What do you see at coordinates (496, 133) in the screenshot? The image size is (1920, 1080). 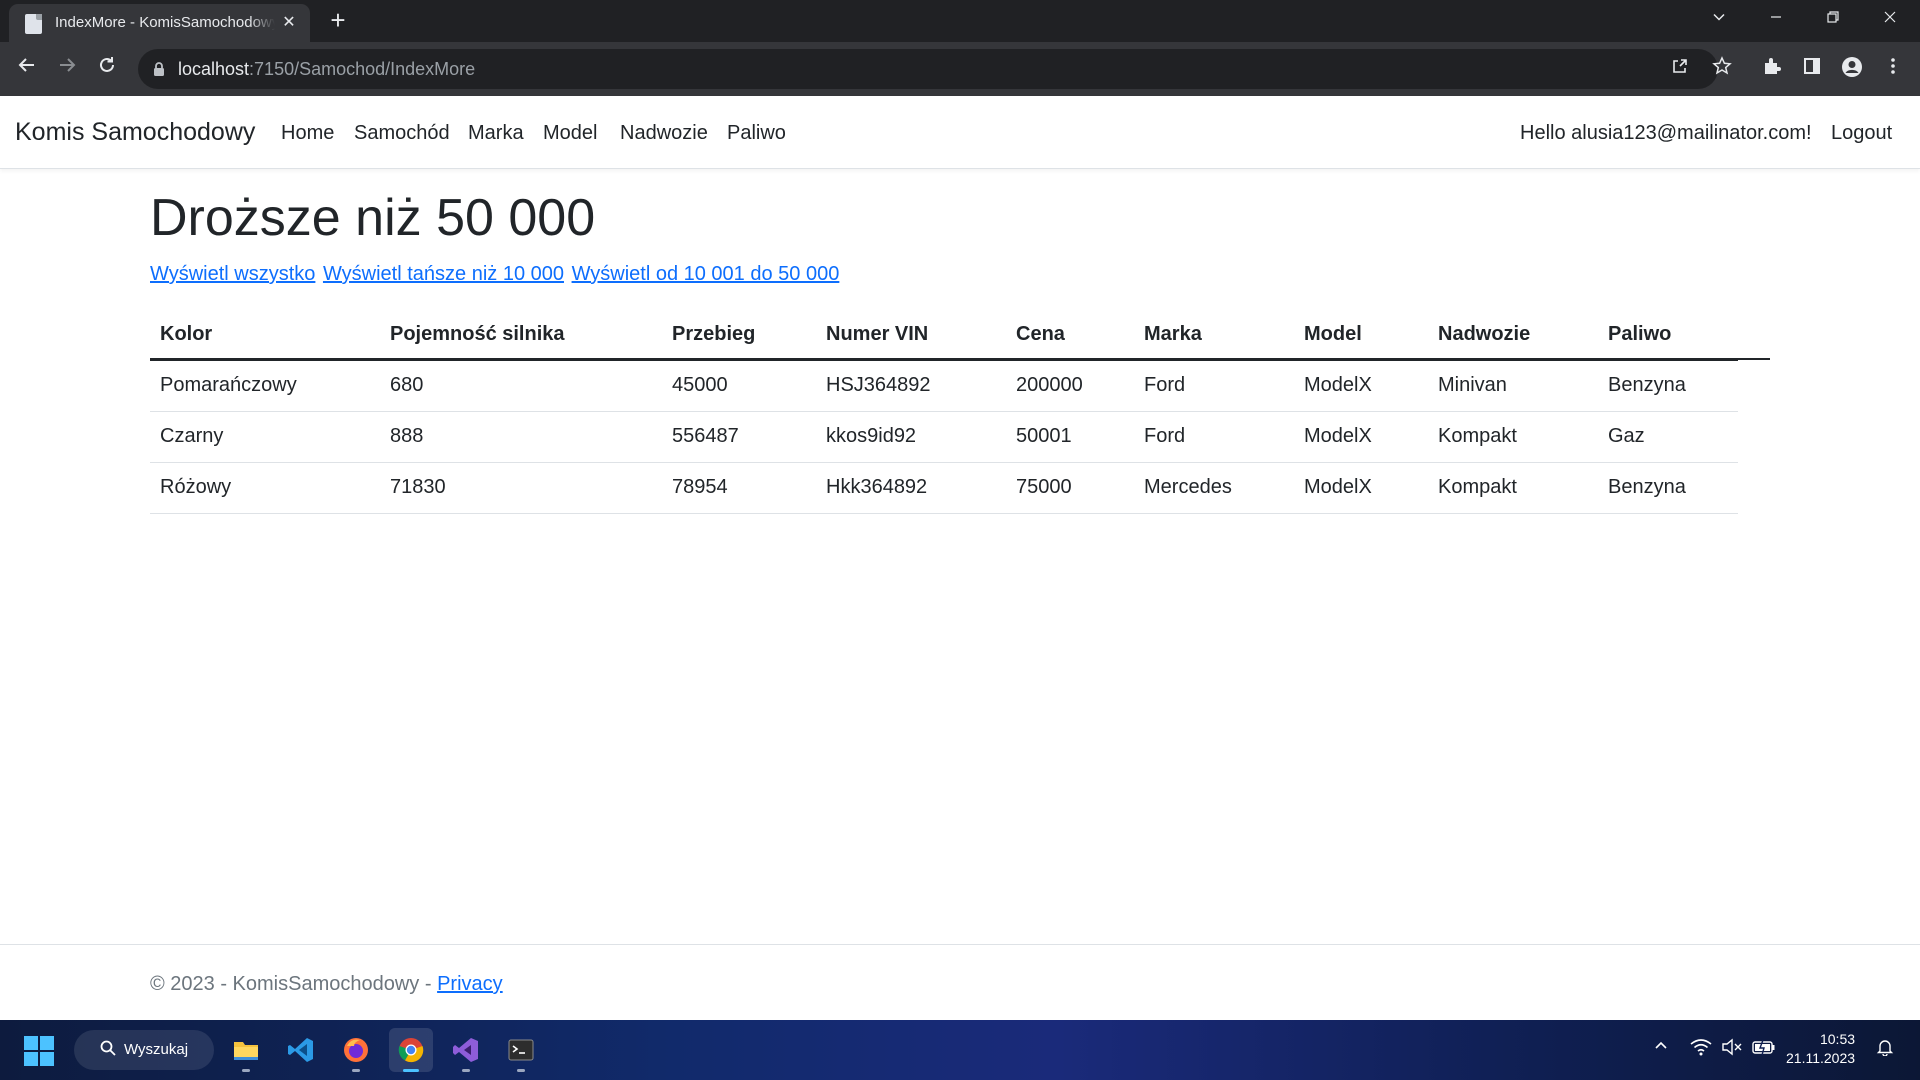 I see `nav-link-marka: Marka` at bounding box center [496, 133].